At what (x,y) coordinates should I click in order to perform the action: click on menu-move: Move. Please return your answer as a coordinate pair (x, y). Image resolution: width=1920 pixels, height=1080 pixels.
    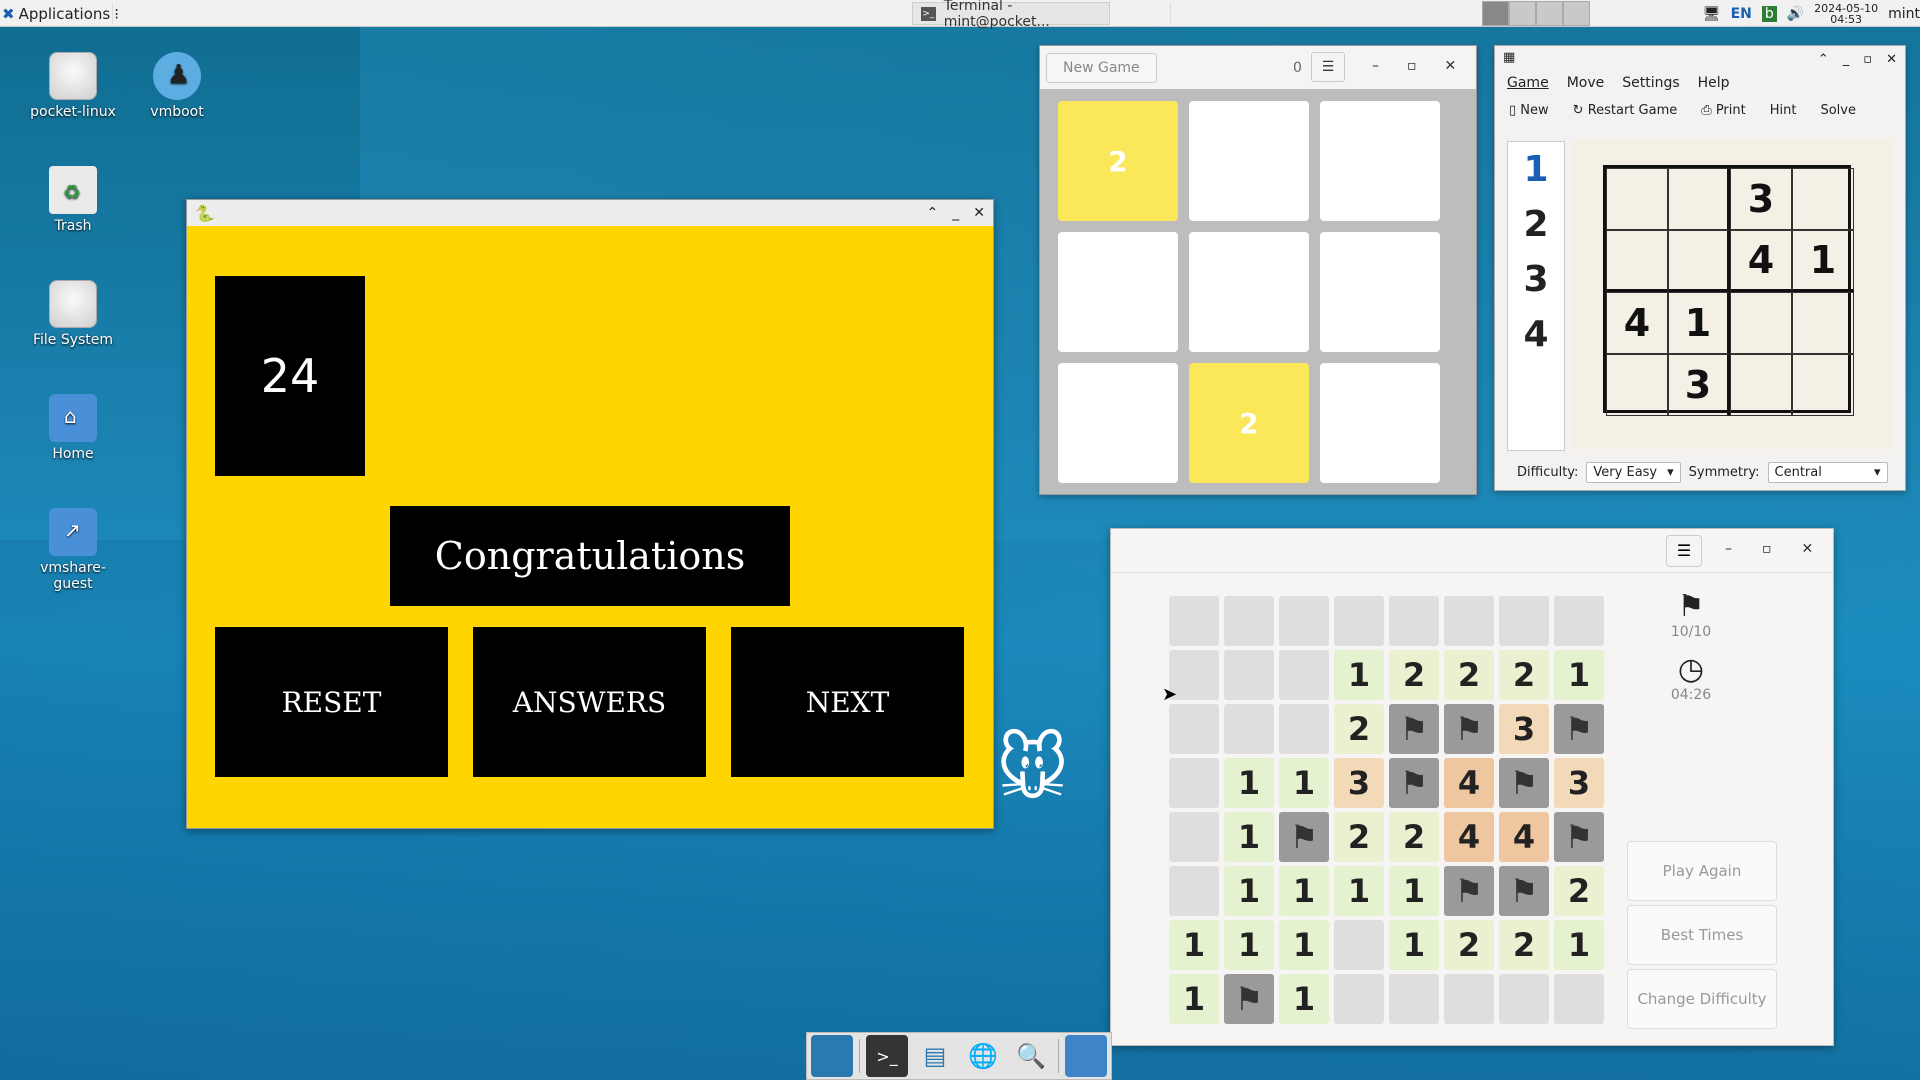
    Looking at the image, I should click on (1586, 83).